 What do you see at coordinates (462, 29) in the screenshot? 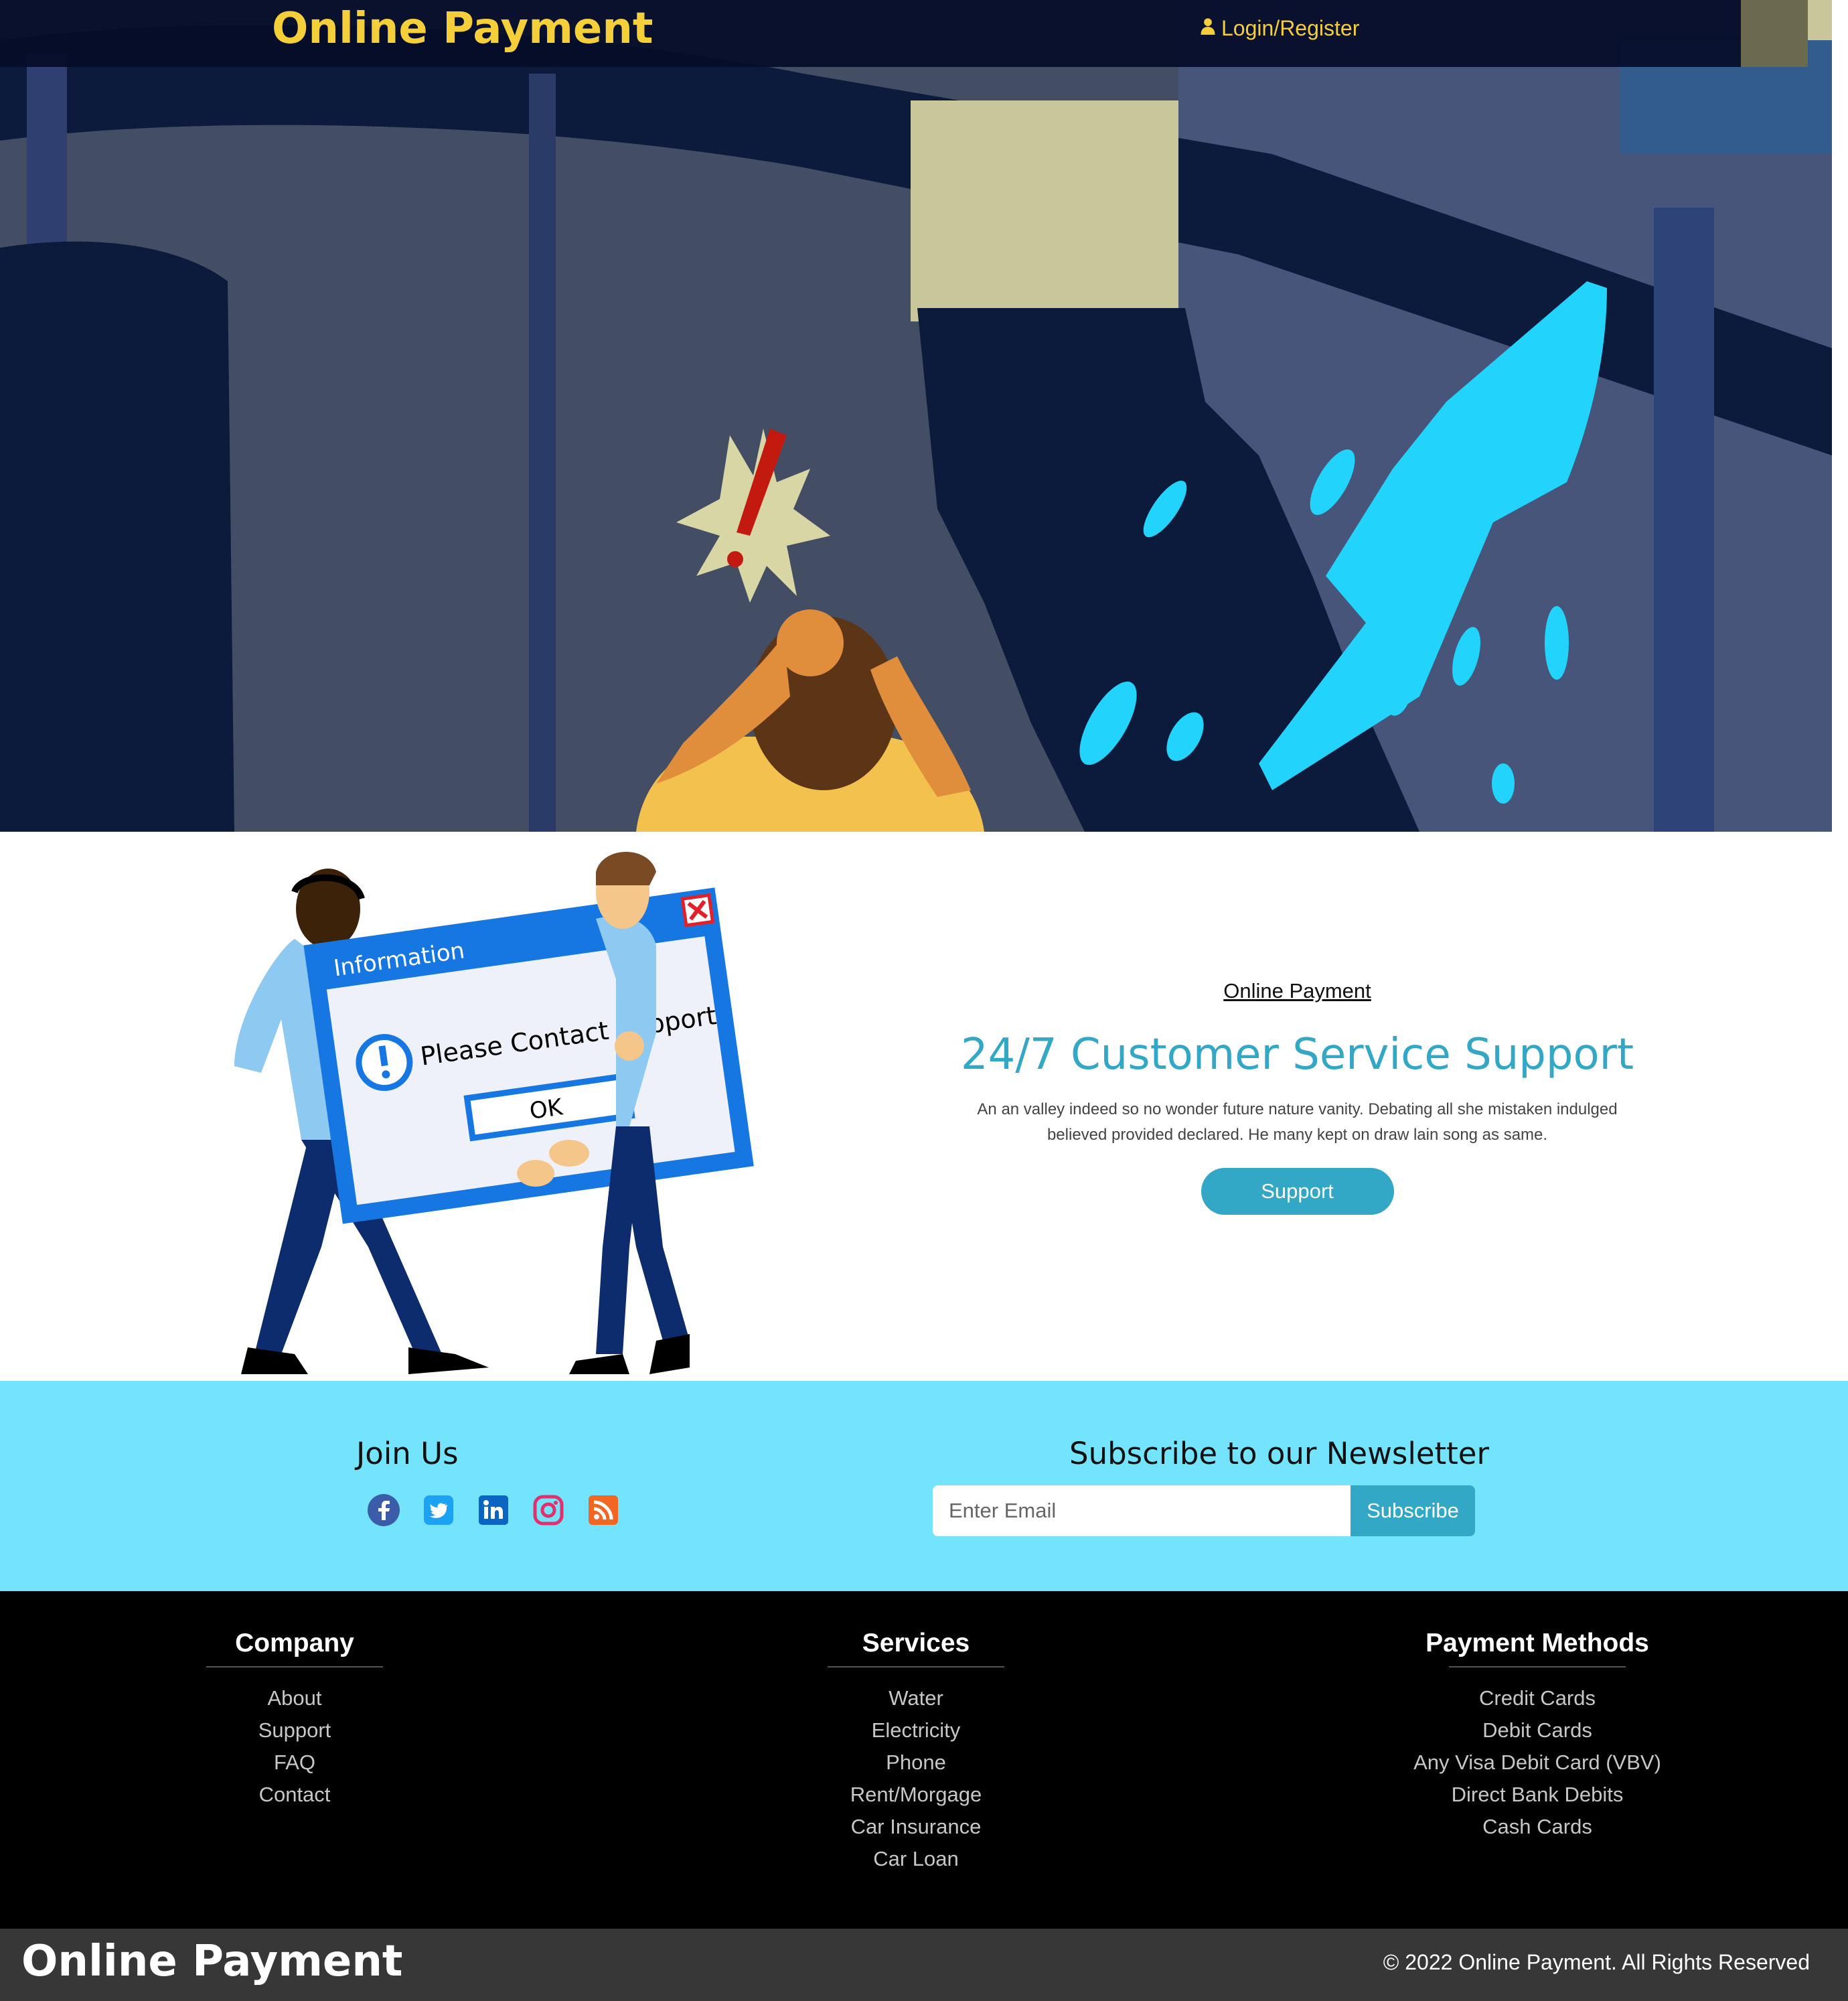
I see `brand-logo: Online Payment` at bounding box center [462, 29].